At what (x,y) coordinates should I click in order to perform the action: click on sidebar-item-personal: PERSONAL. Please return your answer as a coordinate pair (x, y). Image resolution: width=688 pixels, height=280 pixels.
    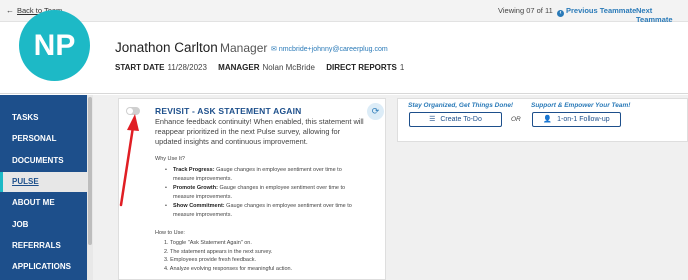
    Looking at the image, I should click on (43, 139).